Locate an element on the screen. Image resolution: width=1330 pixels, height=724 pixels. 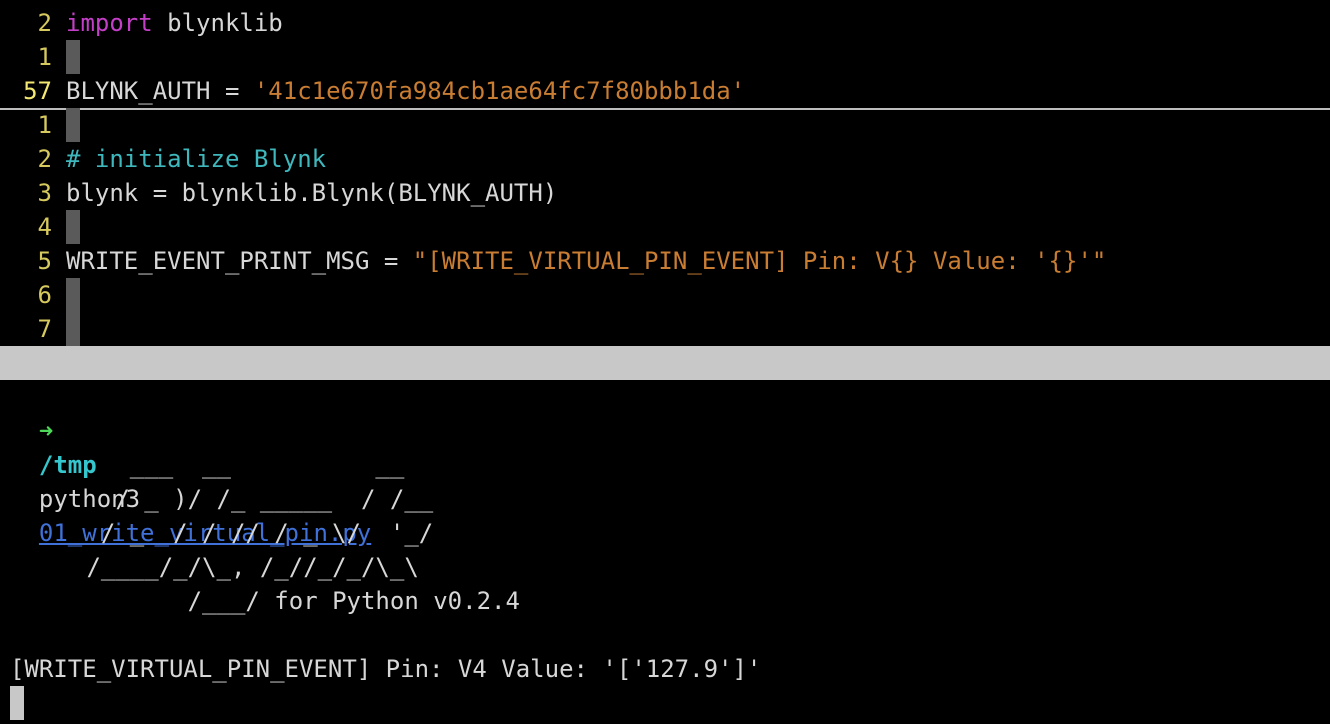
code-token: BLYNK_AUTH = is located at coordinates (160, 91).